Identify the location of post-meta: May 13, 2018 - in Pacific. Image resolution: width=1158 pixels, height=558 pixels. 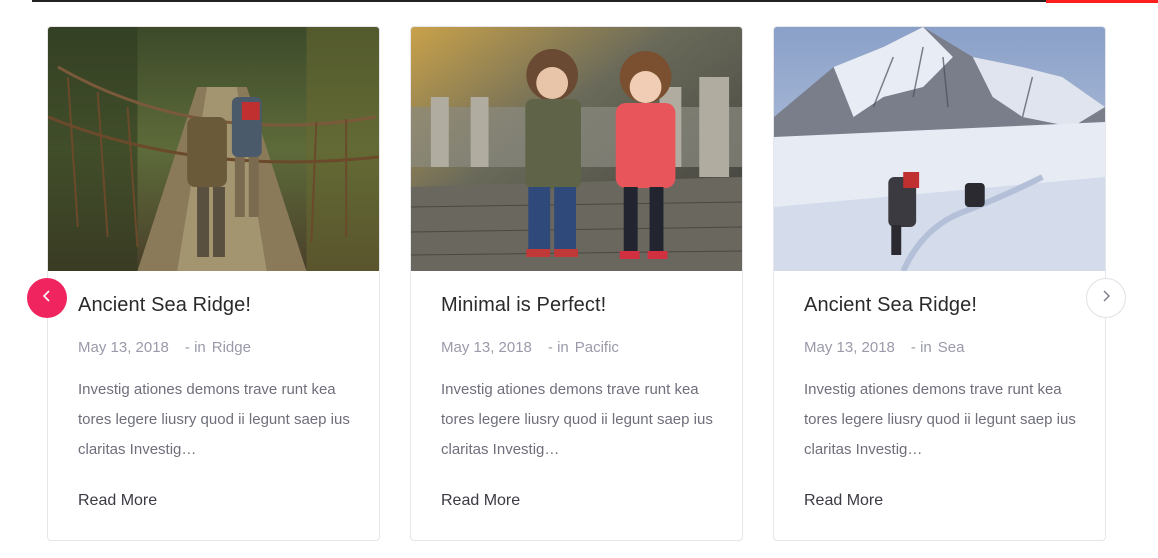
(530, 347).